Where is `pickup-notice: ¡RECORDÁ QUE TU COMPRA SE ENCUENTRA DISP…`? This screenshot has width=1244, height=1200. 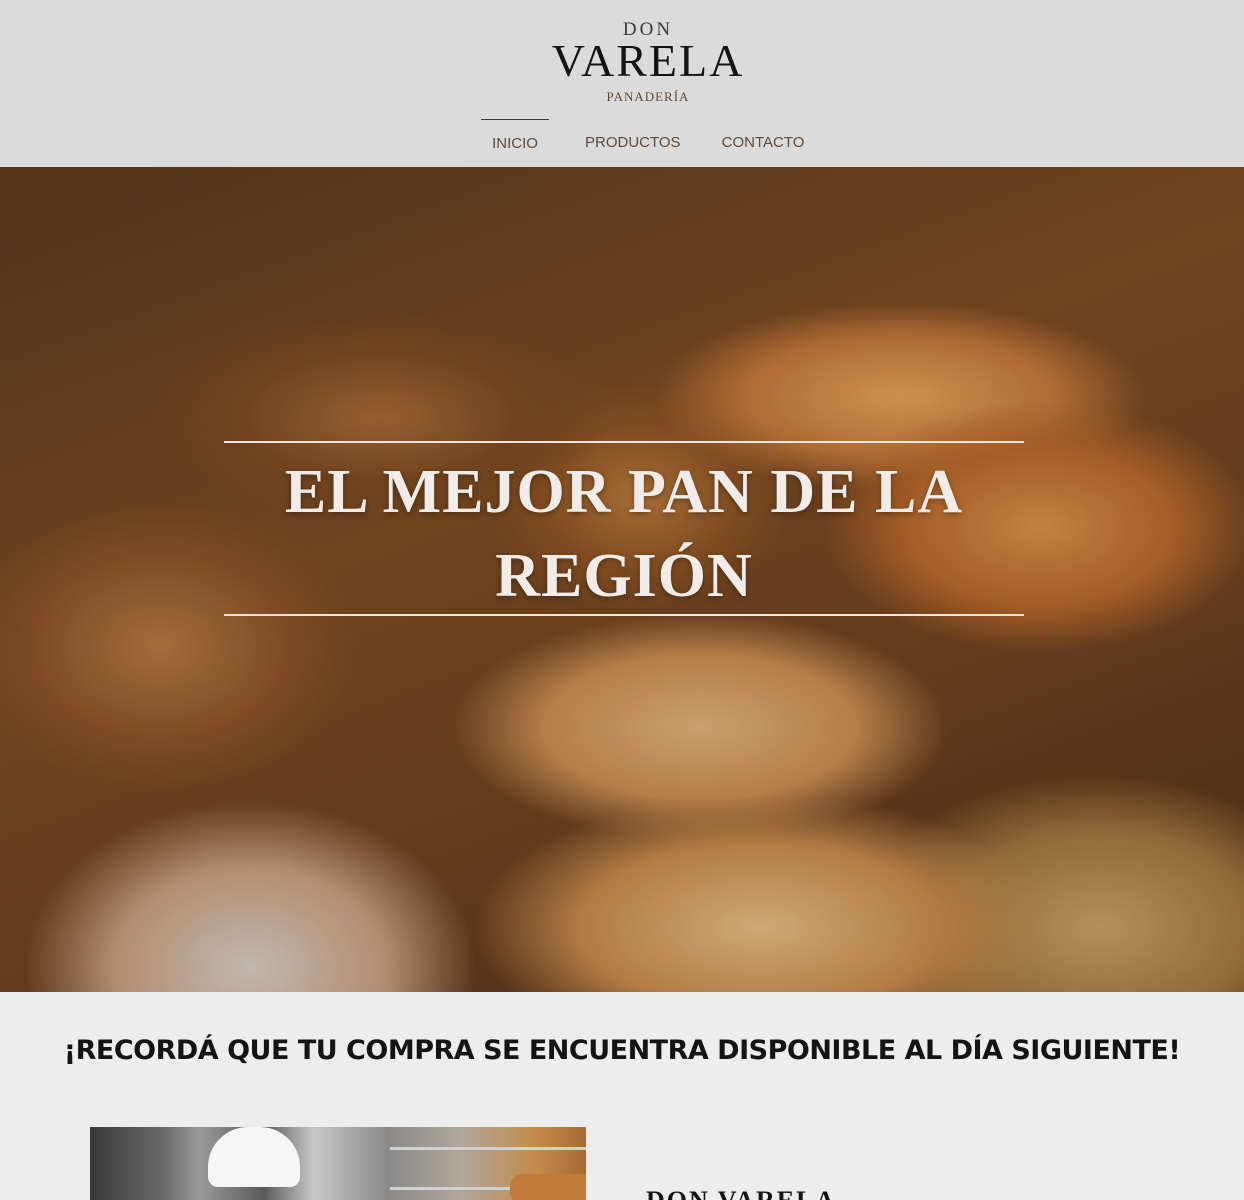 pickup-notice: ¡RECORDÁ QUE TU COMPRA SE ENCUENTRA DISP… is located at coordinates (622, 1050).